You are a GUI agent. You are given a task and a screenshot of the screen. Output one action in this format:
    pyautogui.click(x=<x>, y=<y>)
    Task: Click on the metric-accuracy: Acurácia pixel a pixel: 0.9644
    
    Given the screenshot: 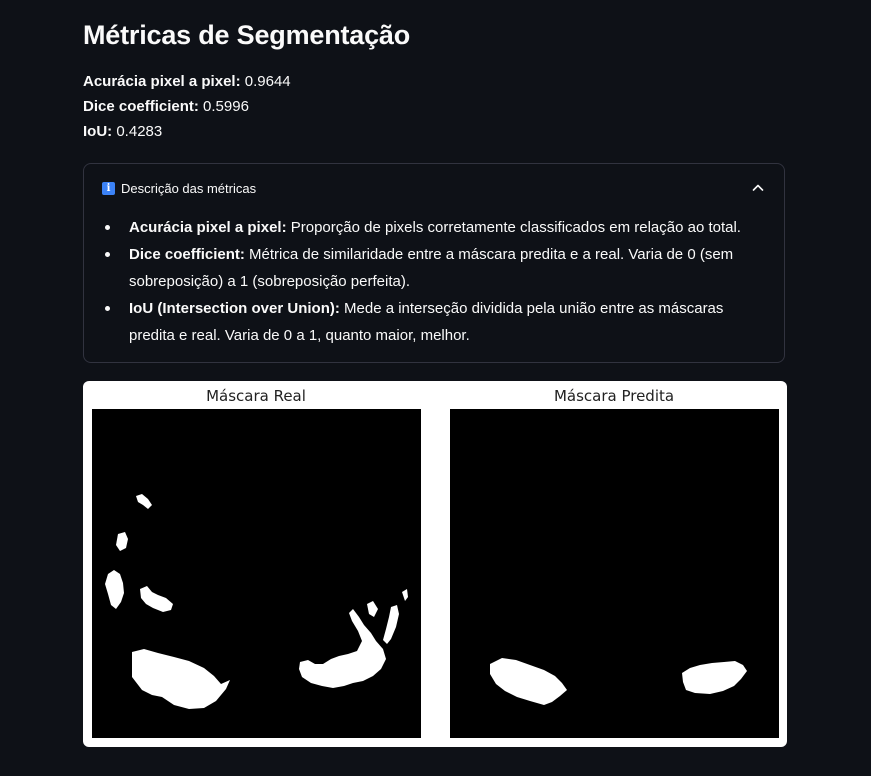 What is the action you would take?
    pyautogui.click(x=187, y=81)
    